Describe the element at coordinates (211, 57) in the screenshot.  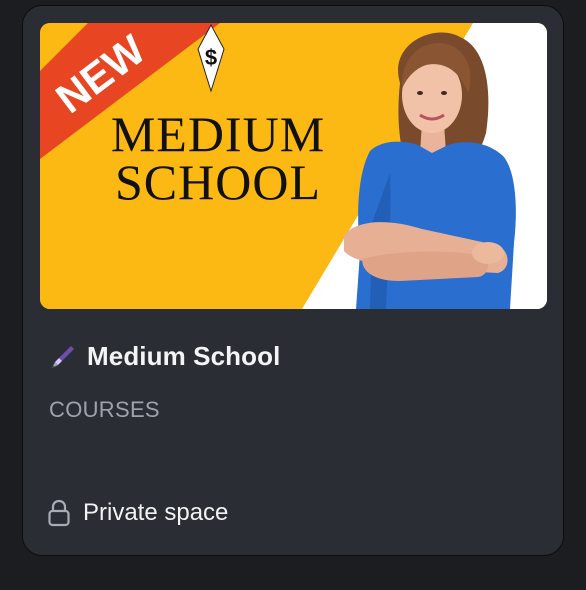
I see `nib-logo-symbol: $` at that location.